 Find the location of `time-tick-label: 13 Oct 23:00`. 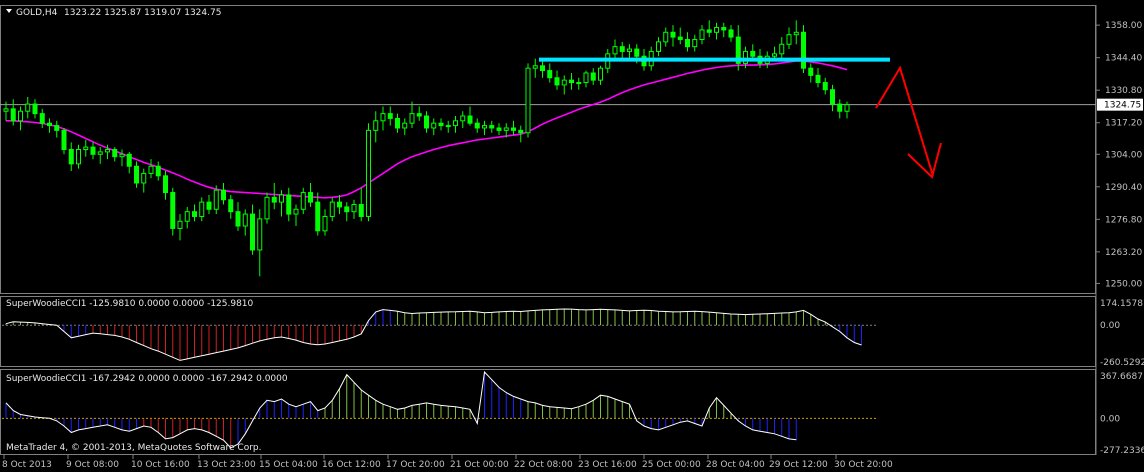

time-tick-label: 13 Oct 23:00 is located at coordinates (226, 465).